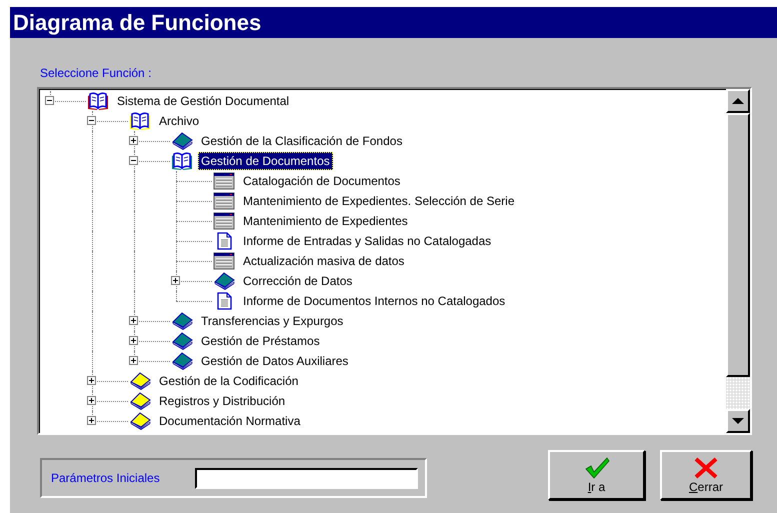 Image resolution: width=777 pixels, height=513 pixels. Describe the element at coordinates (229, 381) in the screenshot. I see `tree-item: Gestión de la Codificación` at that location.